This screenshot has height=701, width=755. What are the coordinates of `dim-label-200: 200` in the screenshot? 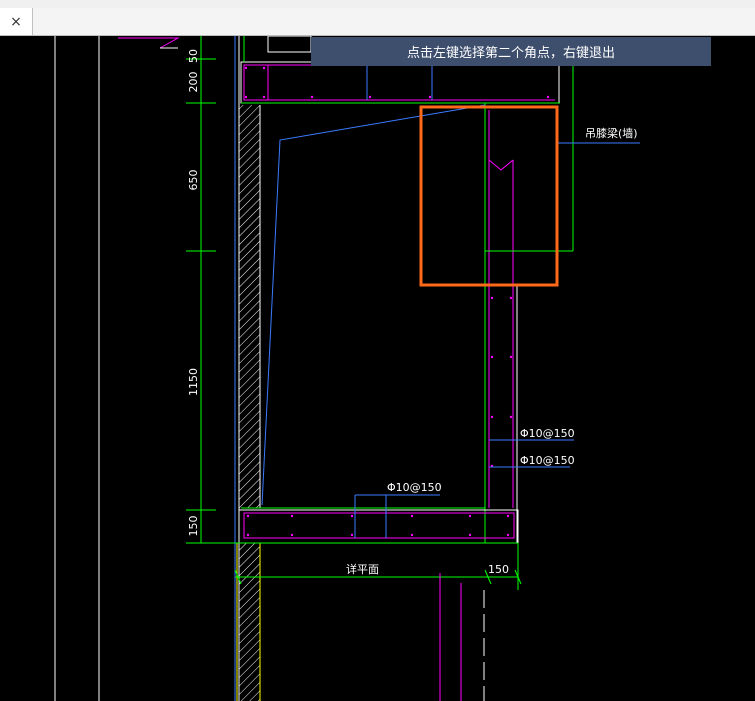 It's located at (193, 82).